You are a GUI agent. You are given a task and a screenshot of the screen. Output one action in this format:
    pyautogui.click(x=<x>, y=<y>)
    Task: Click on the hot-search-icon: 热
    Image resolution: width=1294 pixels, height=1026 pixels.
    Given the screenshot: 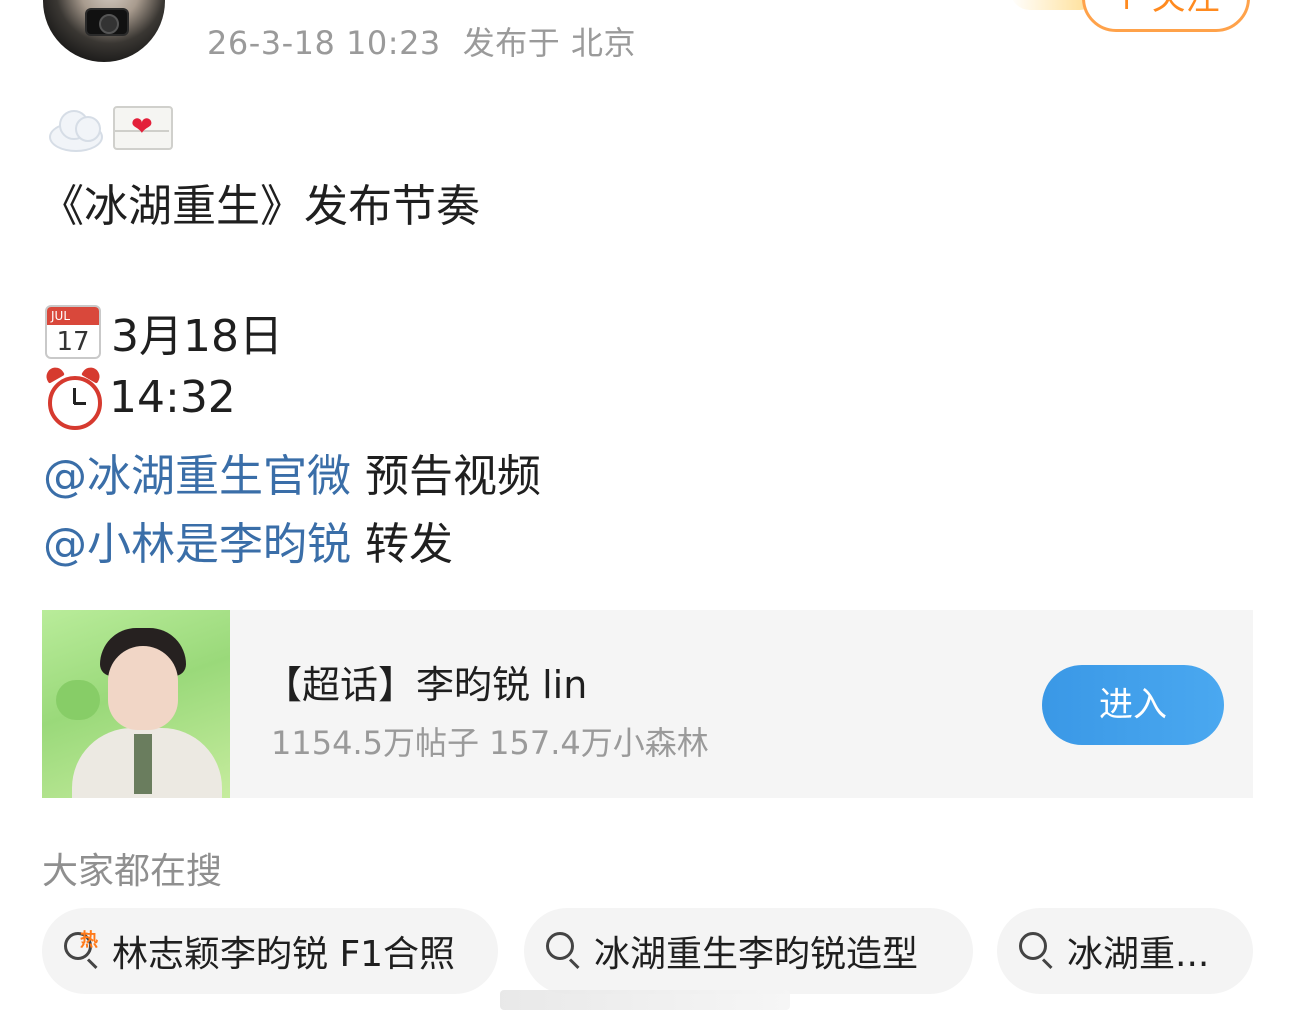 What is the action you would take?
    pyautogui.click(x=83, y=950)
    